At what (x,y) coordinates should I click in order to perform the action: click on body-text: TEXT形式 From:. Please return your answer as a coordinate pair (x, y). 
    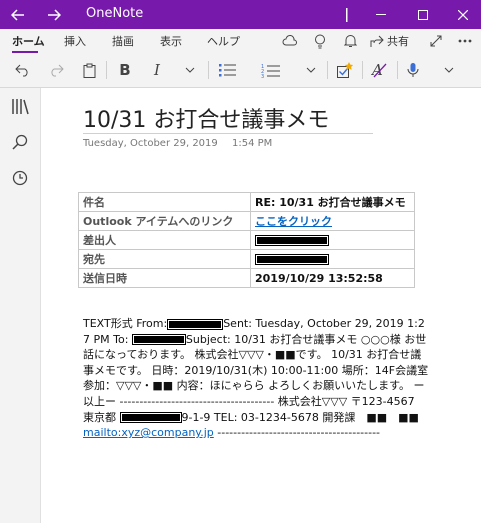
    Looking at the image, I should click on (125, 323).